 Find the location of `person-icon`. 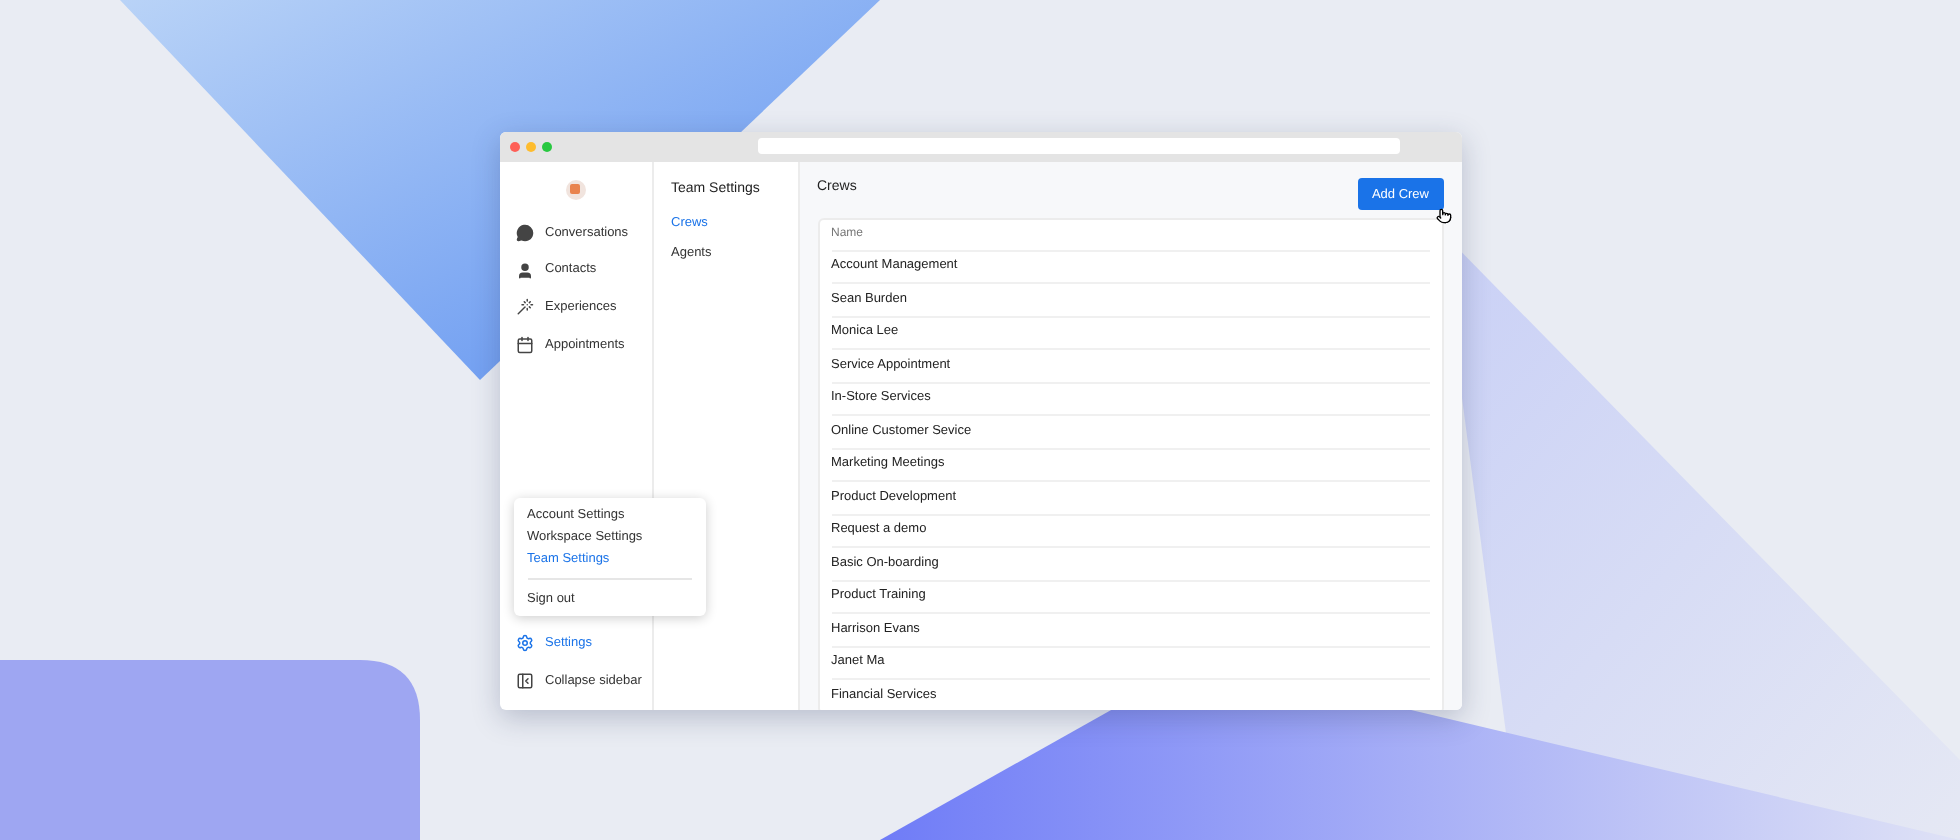

person-icon is located at coordinates (524, 270).